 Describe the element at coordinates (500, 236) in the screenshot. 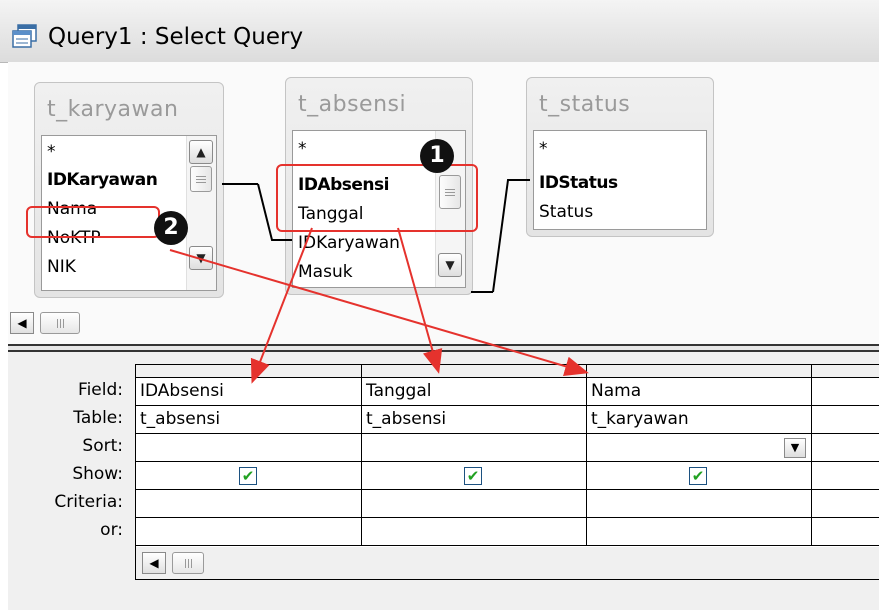

I see `join-line-absensi-status` at that location.